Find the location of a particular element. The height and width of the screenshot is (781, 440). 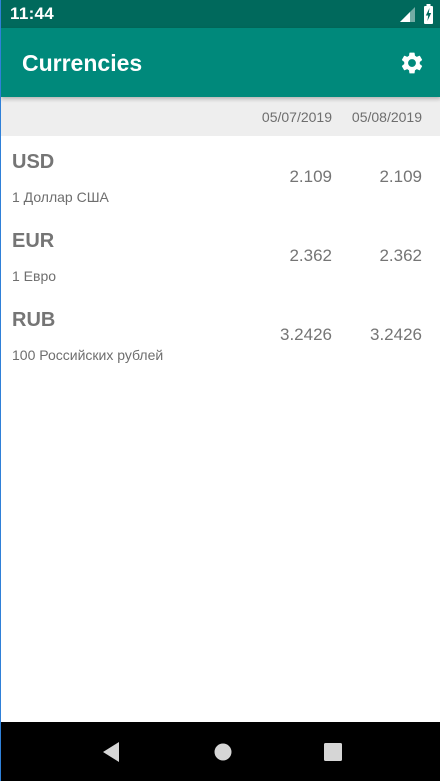

app-bar: Currencies is located at coordinates (220, 62).